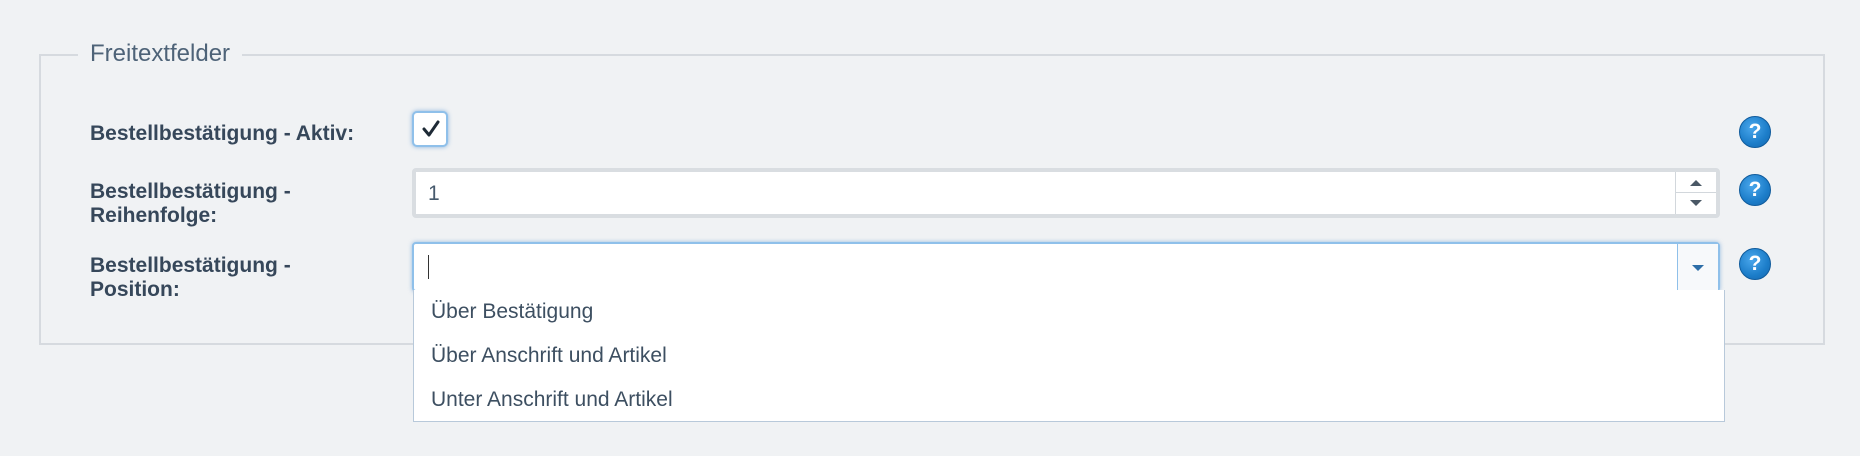  I want to click on order-value: 1, so click(434, 193).